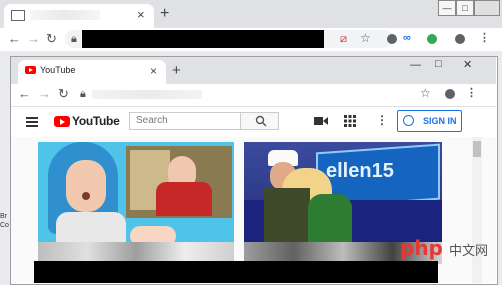 This screenshot has width=502, height=285. What do you see at coordinates (392, 39) in the screenshot?
I see `outer-extension-icon` at bounding box center [392, 39].